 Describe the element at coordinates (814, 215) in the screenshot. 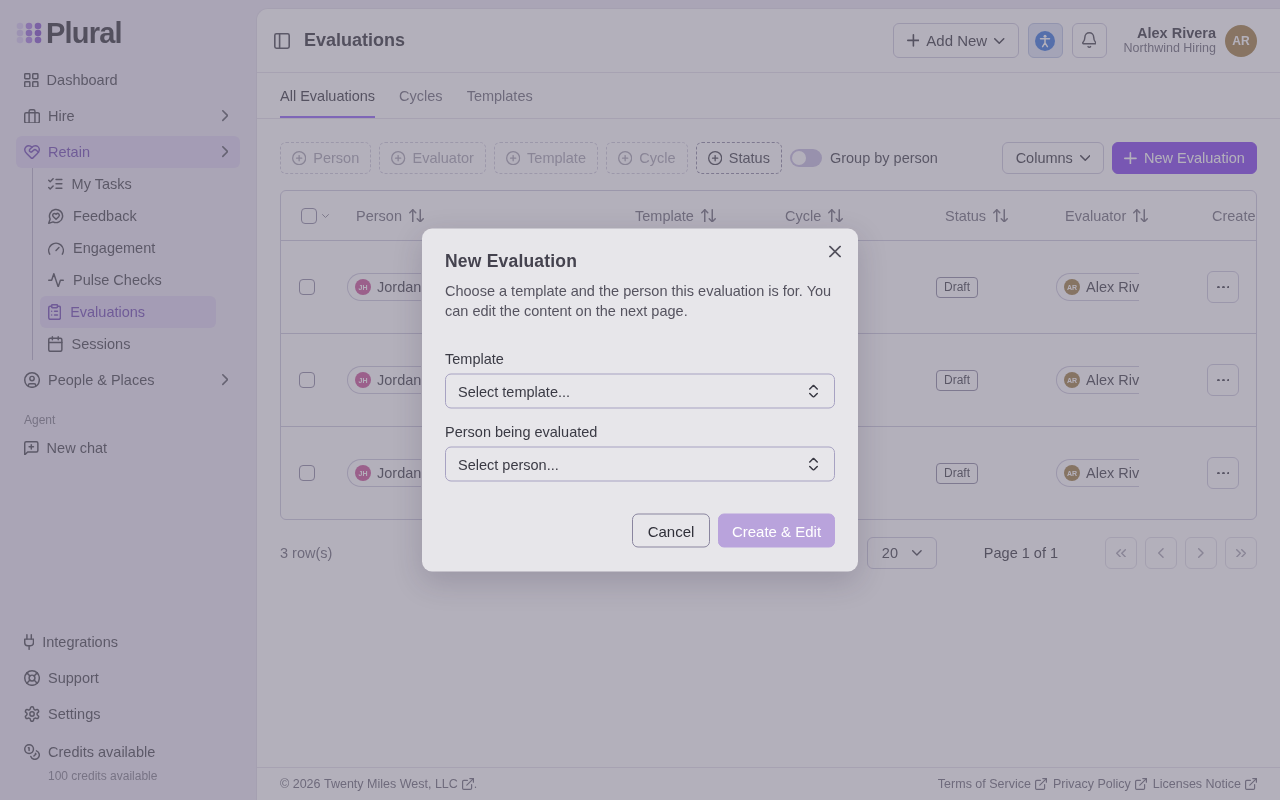

I see `column-header: Cycle` at that location.